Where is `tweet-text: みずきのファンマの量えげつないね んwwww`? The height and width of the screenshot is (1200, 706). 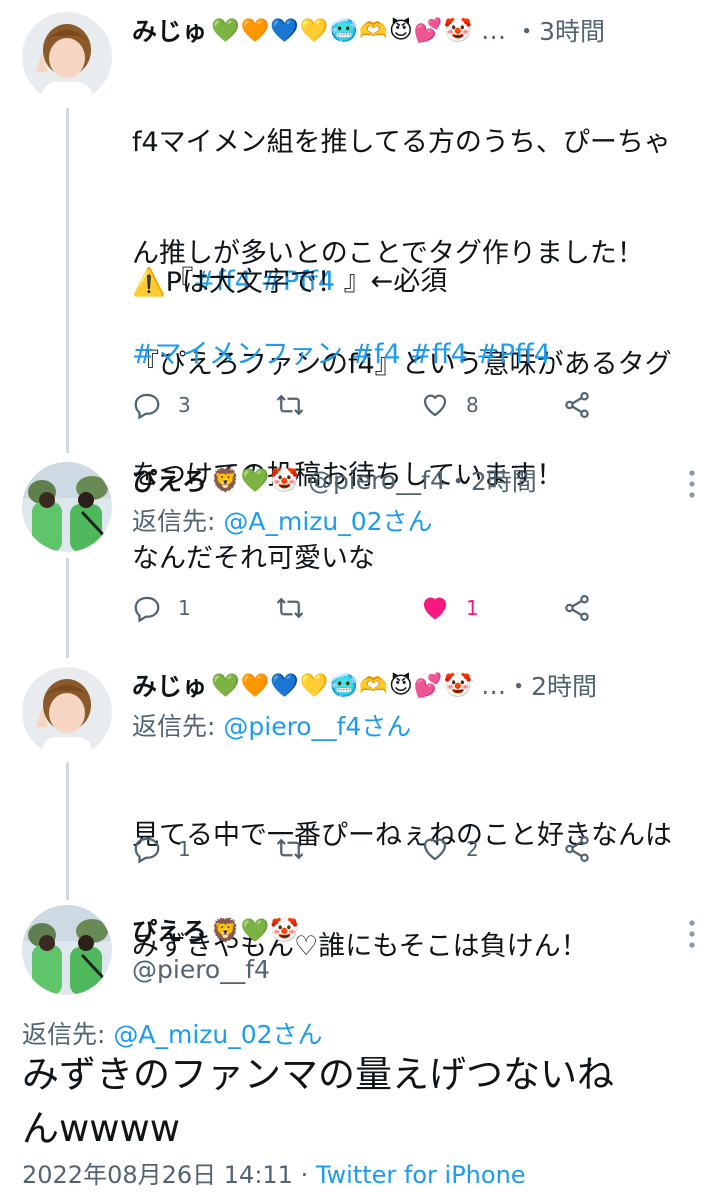
tweet-text: みずきのファンマの量えげつないね んwwww is located at coordinates (354, 1102).